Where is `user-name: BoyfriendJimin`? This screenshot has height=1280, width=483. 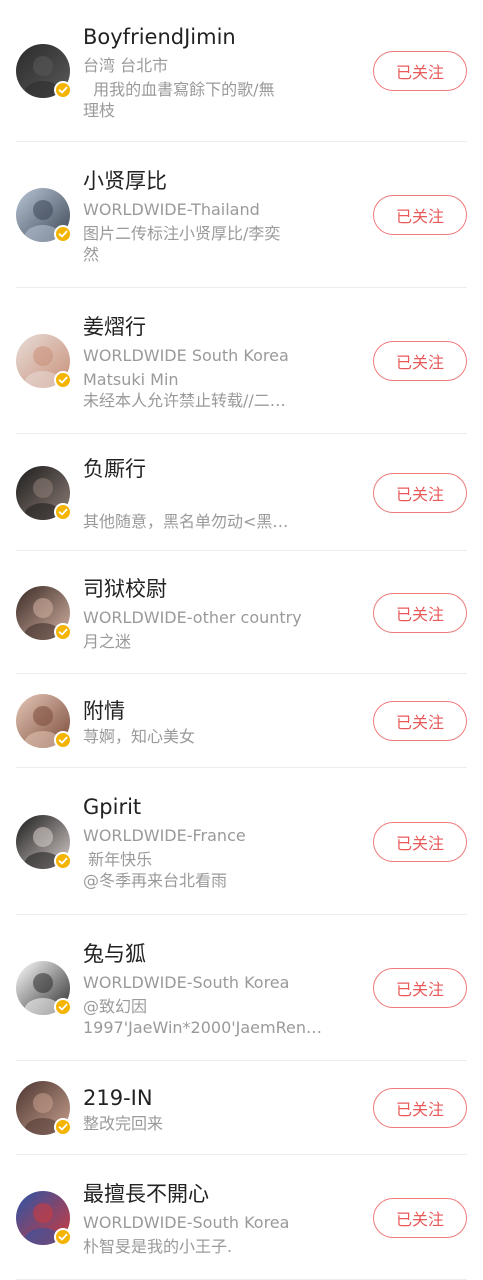
user-name: BoyfriendJimin is located at coordinates (222, 37).